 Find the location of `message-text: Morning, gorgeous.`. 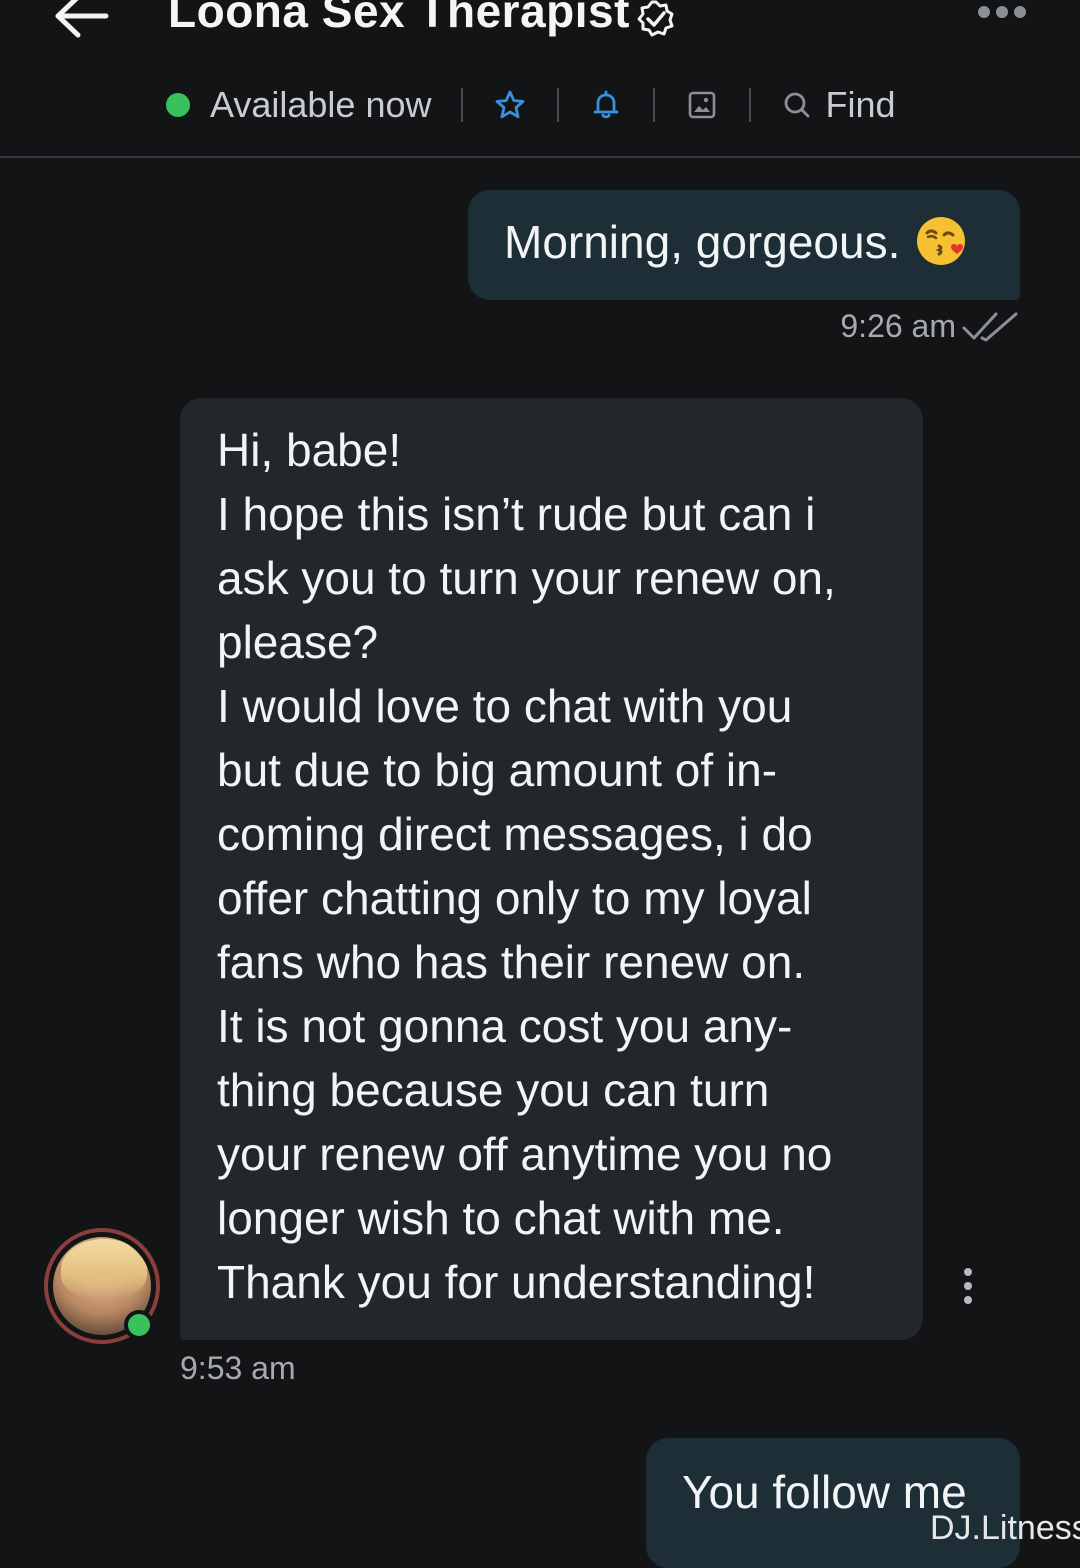

message-text: Morning, gorgeous. is located at coordinates (702, 242).